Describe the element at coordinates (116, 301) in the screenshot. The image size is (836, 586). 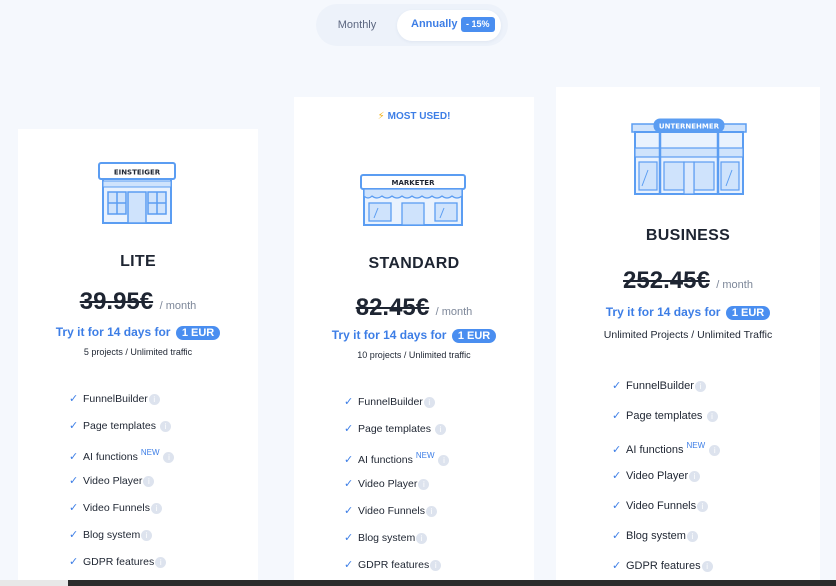
I see `price: 39.95€` at that location.